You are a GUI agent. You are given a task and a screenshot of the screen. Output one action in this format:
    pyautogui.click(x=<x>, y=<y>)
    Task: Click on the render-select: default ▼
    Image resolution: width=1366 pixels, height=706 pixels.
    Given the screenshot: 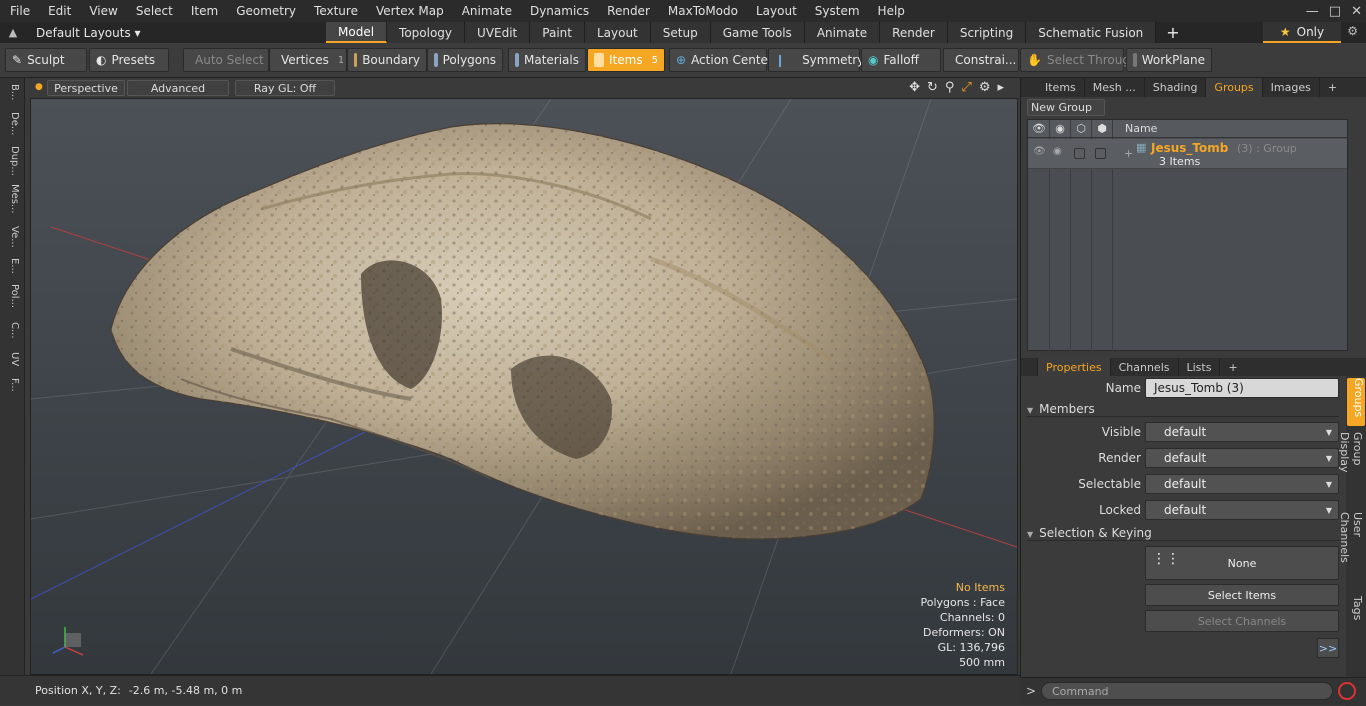 What is the action you would take?
    pyautogui.click(x=1242, y=458)
    